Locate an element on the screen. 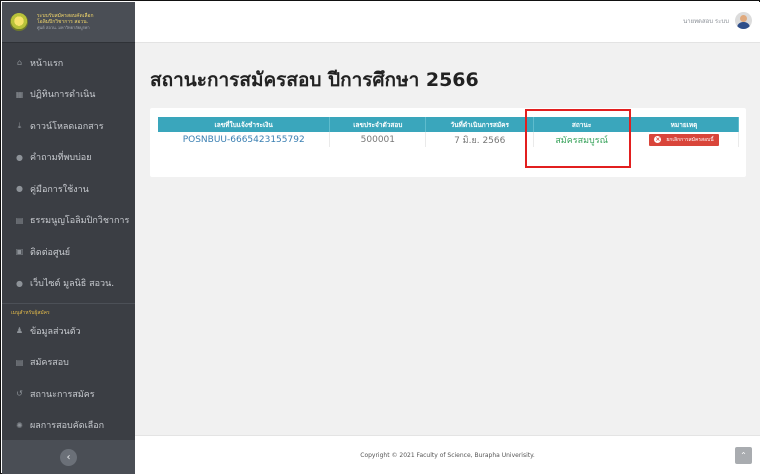 Image resolution: width=760 pixels, height=474 pixels. column-header: วันที่ดำเนินการสมัคร is located at coordinates (480, 124).